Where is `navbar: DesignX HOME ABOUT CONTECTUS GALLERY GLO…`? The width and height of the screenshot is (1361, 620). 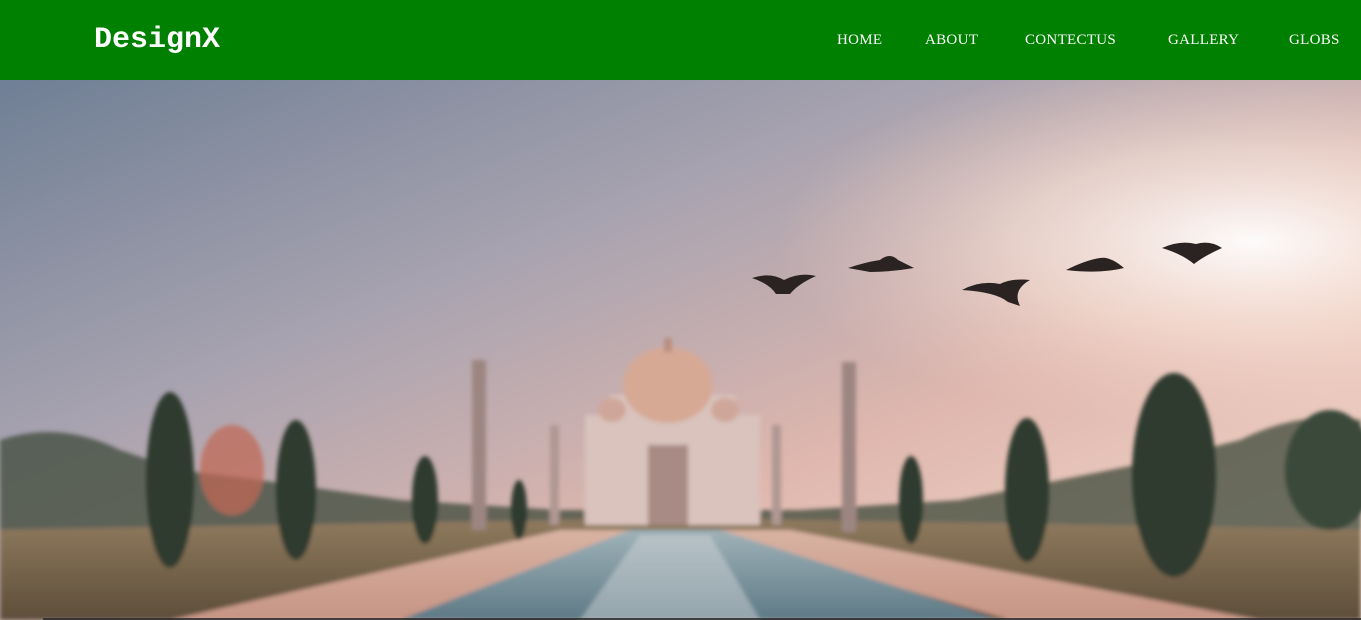
navbar: DesignX HOME ABOUT CONTECTUS GALLERY GLO… is located at coordinates (680, 40).